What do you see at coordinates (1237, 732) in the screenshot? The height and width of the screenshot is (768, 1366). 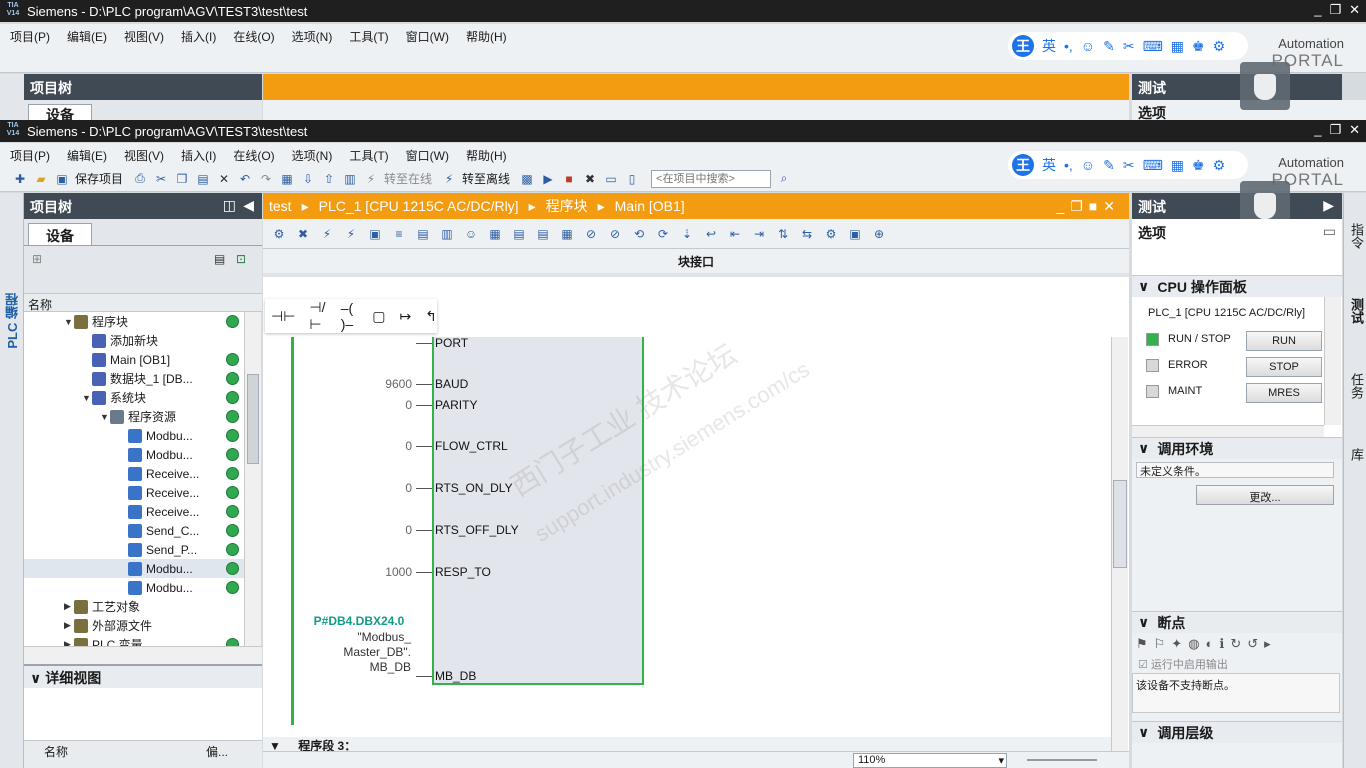 I see `call-hierarchy-header: ∨ 调用层级` at bounding box center [1237, 732].